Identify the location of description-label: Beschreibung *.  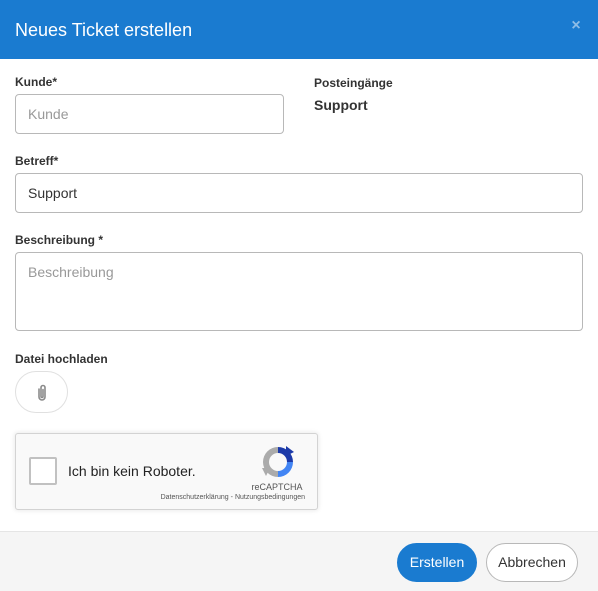
(59, 240).